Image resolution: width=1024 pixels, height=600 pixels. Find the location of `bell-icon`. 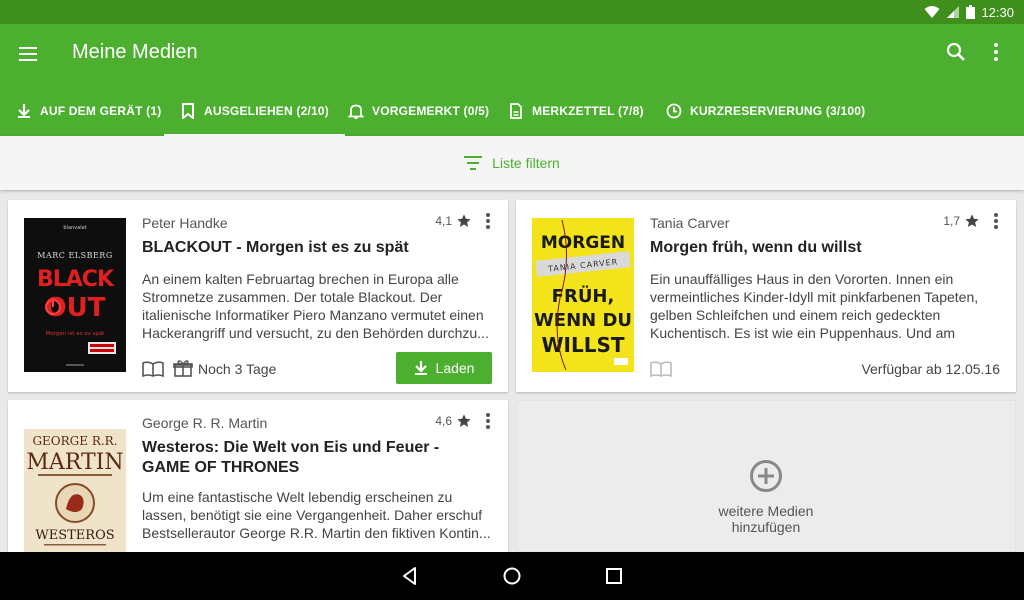

bell-icon is located at coordinates (356, 111).